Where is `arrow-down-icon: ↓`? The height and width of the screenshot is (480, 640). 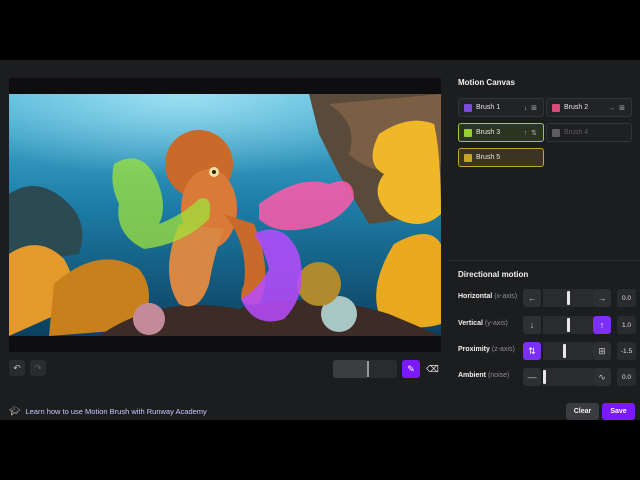 arrow-down-icon: ↓ is located at coordinates (532, 325).